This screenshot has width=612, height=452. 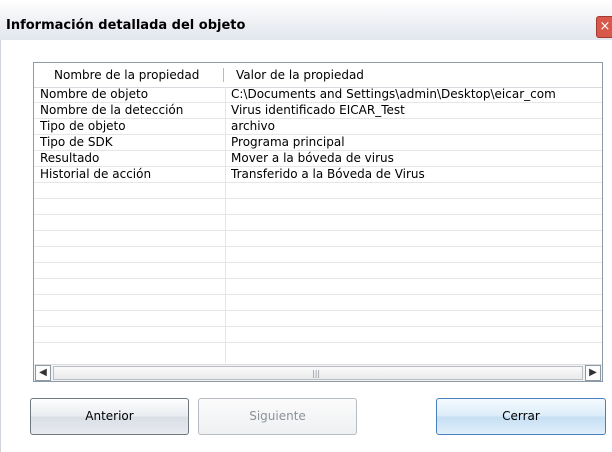 What do you see at coordinates (109, 416) in the screenshot?
I see `previous-button: Anterior` at bounding box center [109, 416].